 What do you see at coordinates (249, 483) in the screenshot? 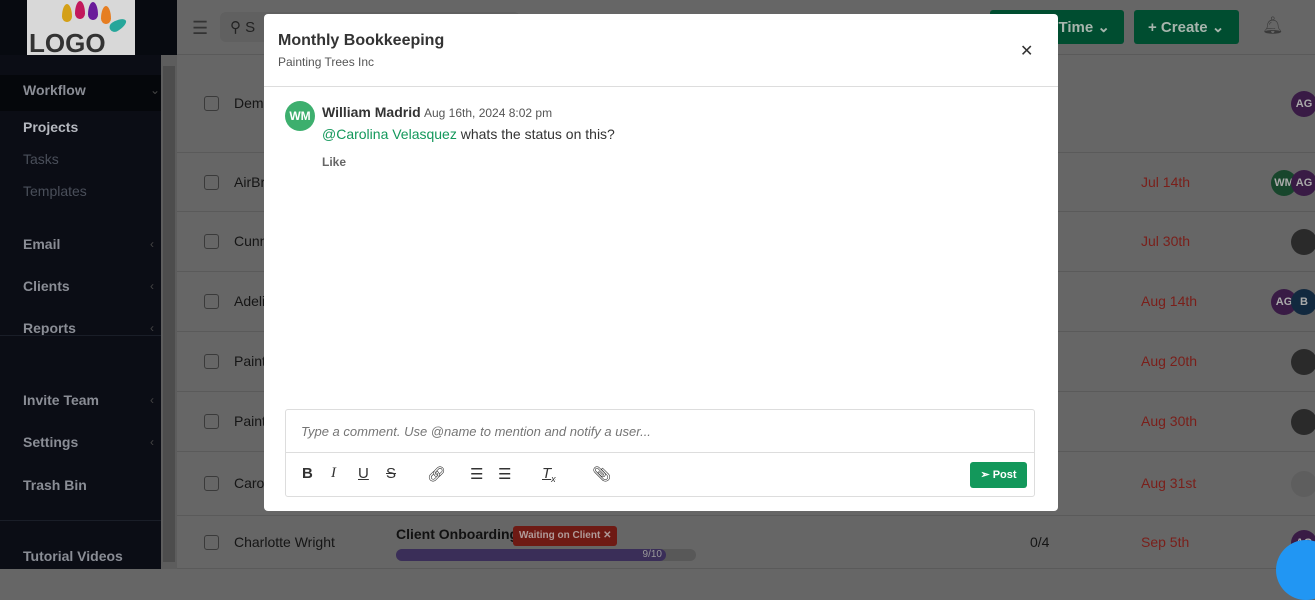
I see `client-name: Caro` at bounding box center [249, 483].